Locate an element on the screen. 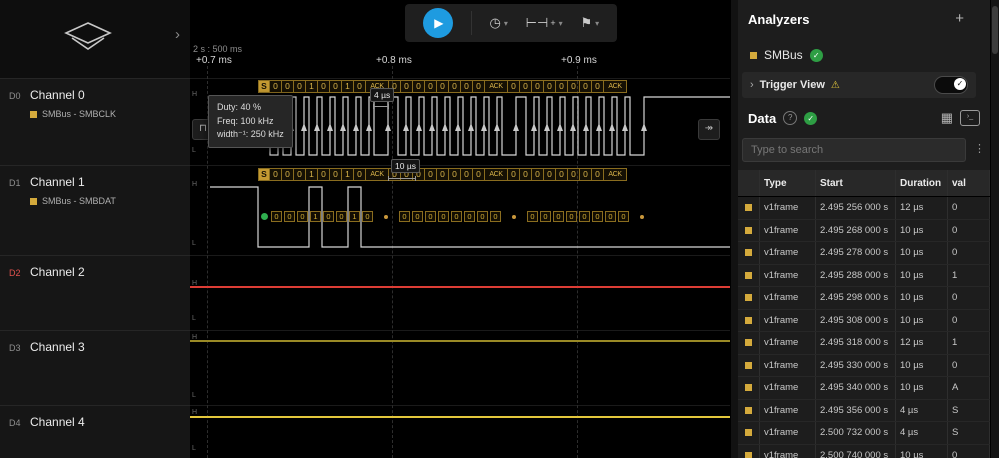 This screenshot has width=999, height=458. next-edge-button: ↠ is located at coordinates (709, 129).